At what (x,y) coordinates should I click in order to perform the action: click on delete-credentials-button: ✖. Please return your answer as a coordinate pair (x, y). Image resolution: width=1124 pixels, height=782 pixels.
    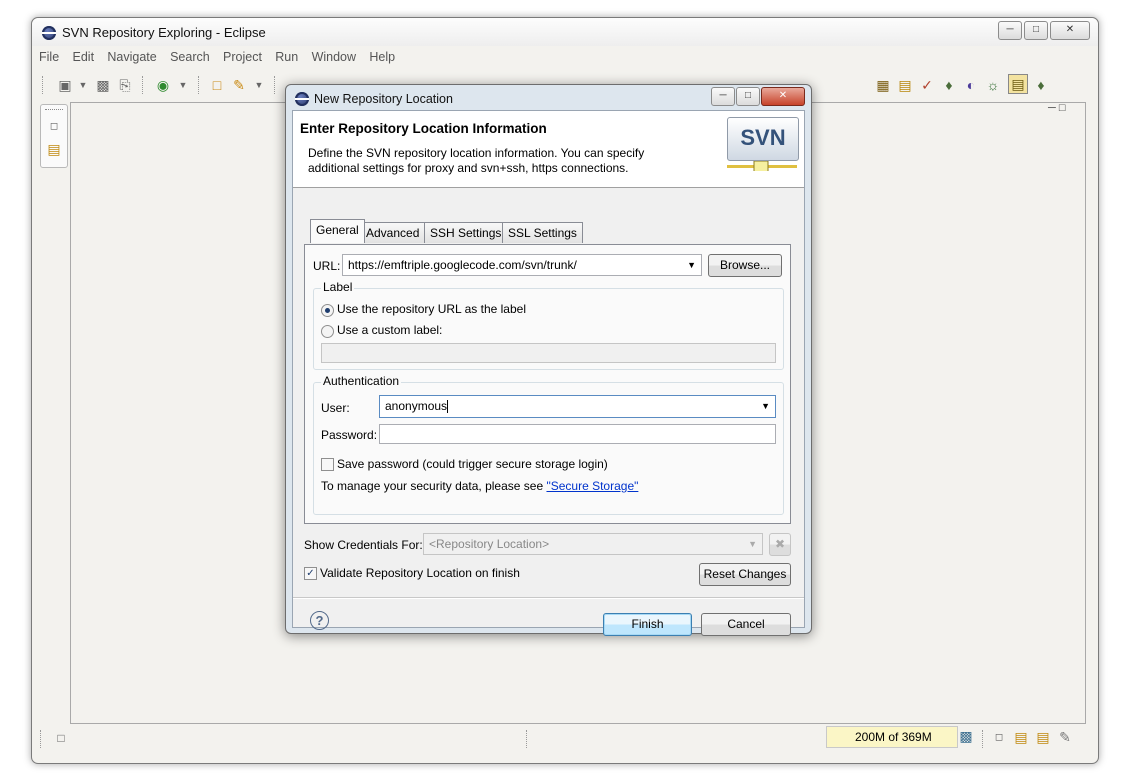
    Looking at the image, I should click on (780, 544).